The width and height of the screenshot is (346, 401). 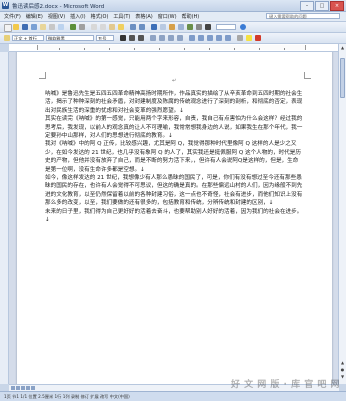 I want to click on browse-object-icon: ●, so click(x=342, y=369).